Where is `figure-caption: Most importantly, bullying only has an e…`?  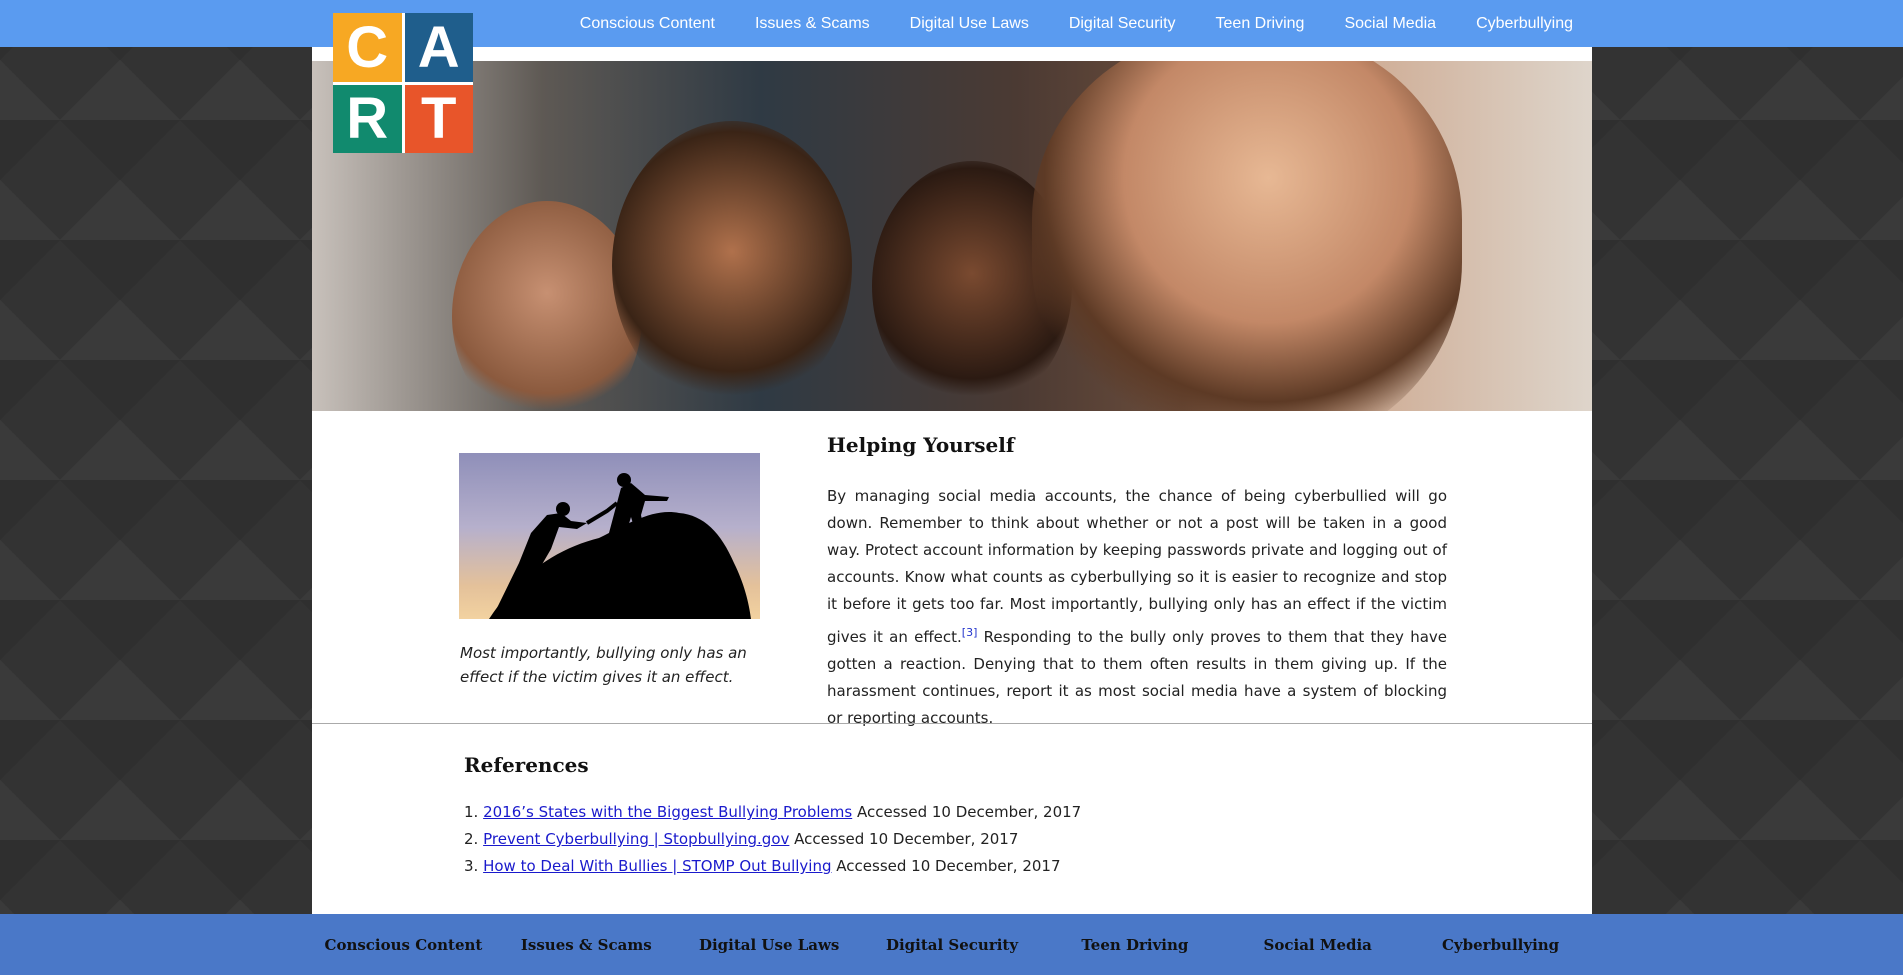
figure-caption: Most importantly, bullying only has an e… is located at coordinates (603, 665).